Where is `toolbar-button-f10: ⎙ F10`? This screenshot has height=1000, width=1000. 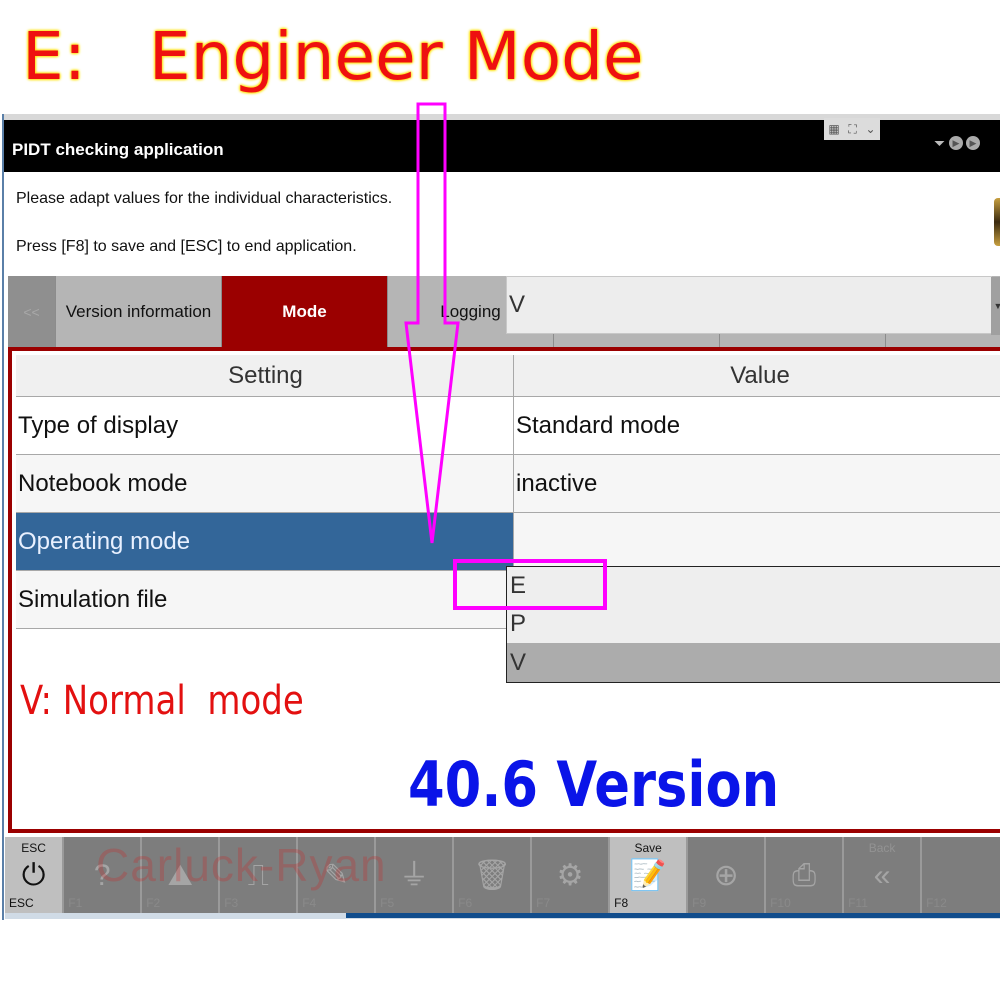
toolbar-button-f10: ⎙ F10 is located at coordinates (805, 875).